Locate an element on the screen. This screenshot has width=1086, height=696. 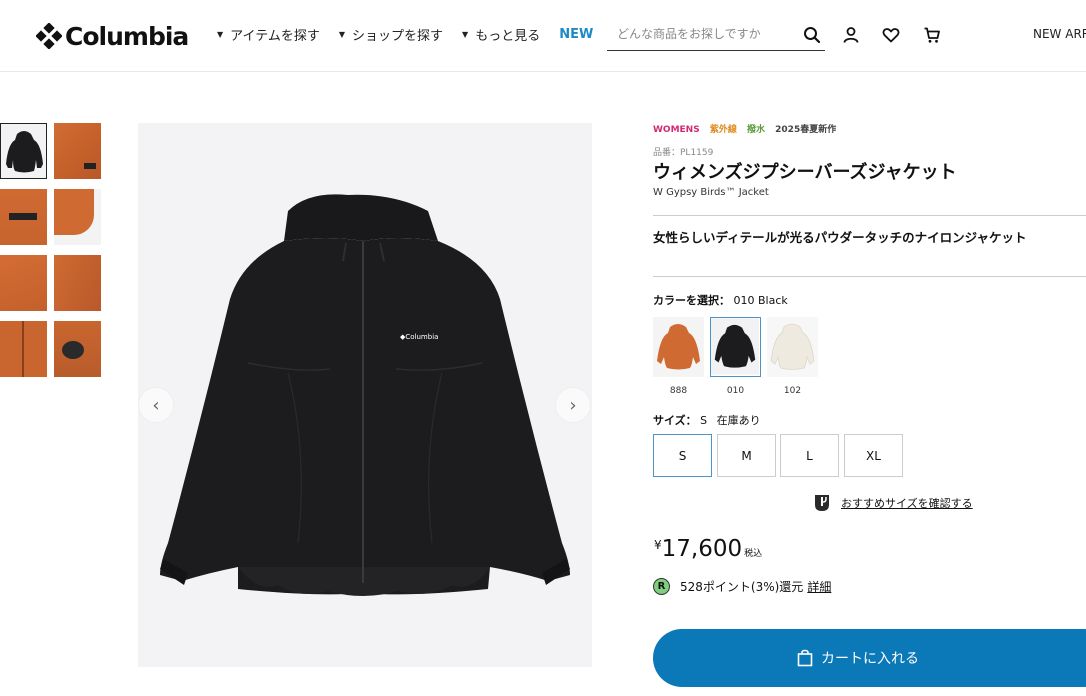
stock-status: 在庫あり is located at coordinates (738, 420).